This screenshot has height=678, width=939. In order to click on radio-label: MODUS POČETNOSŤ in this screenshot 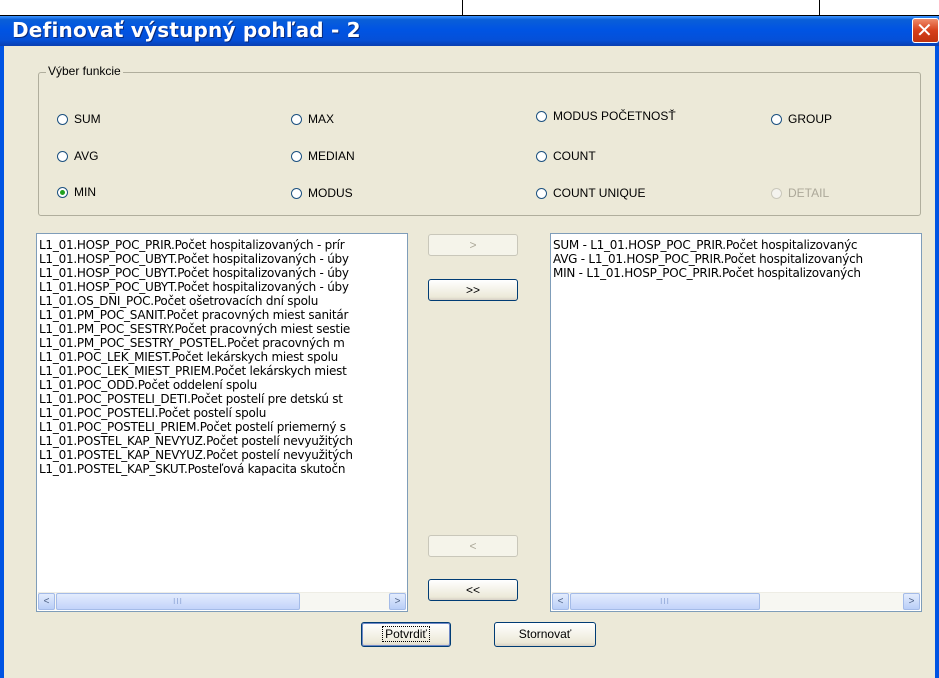, I will do `click(614, 116)`.